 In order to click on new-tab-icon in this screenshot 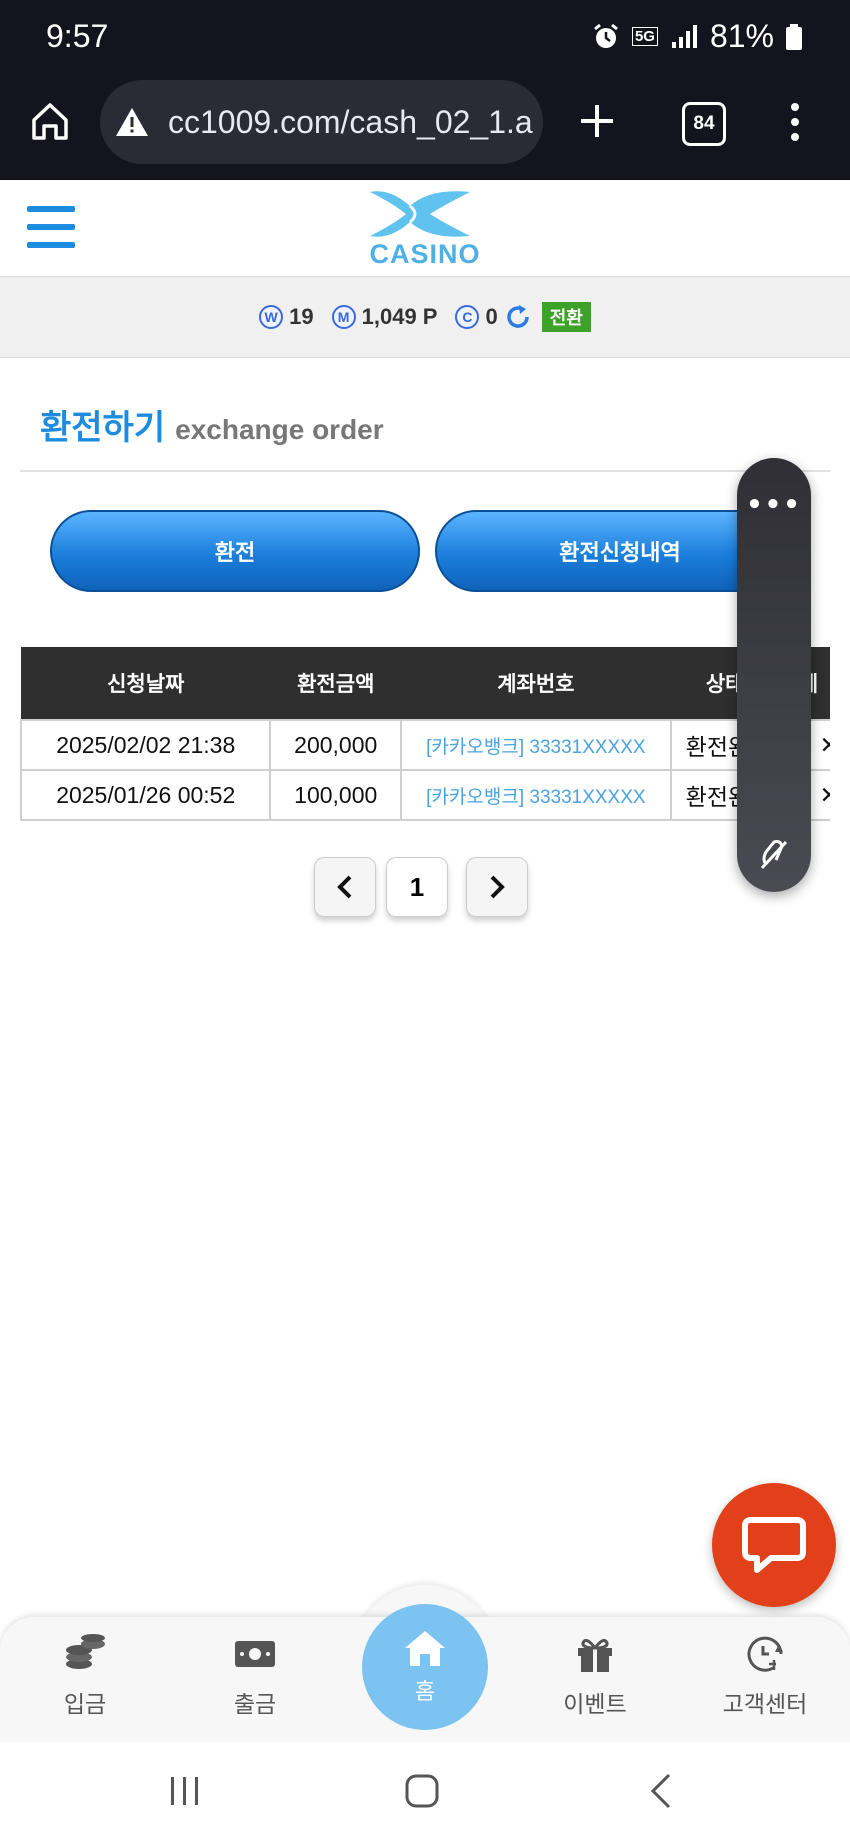, I will do `click(597, 121)`.